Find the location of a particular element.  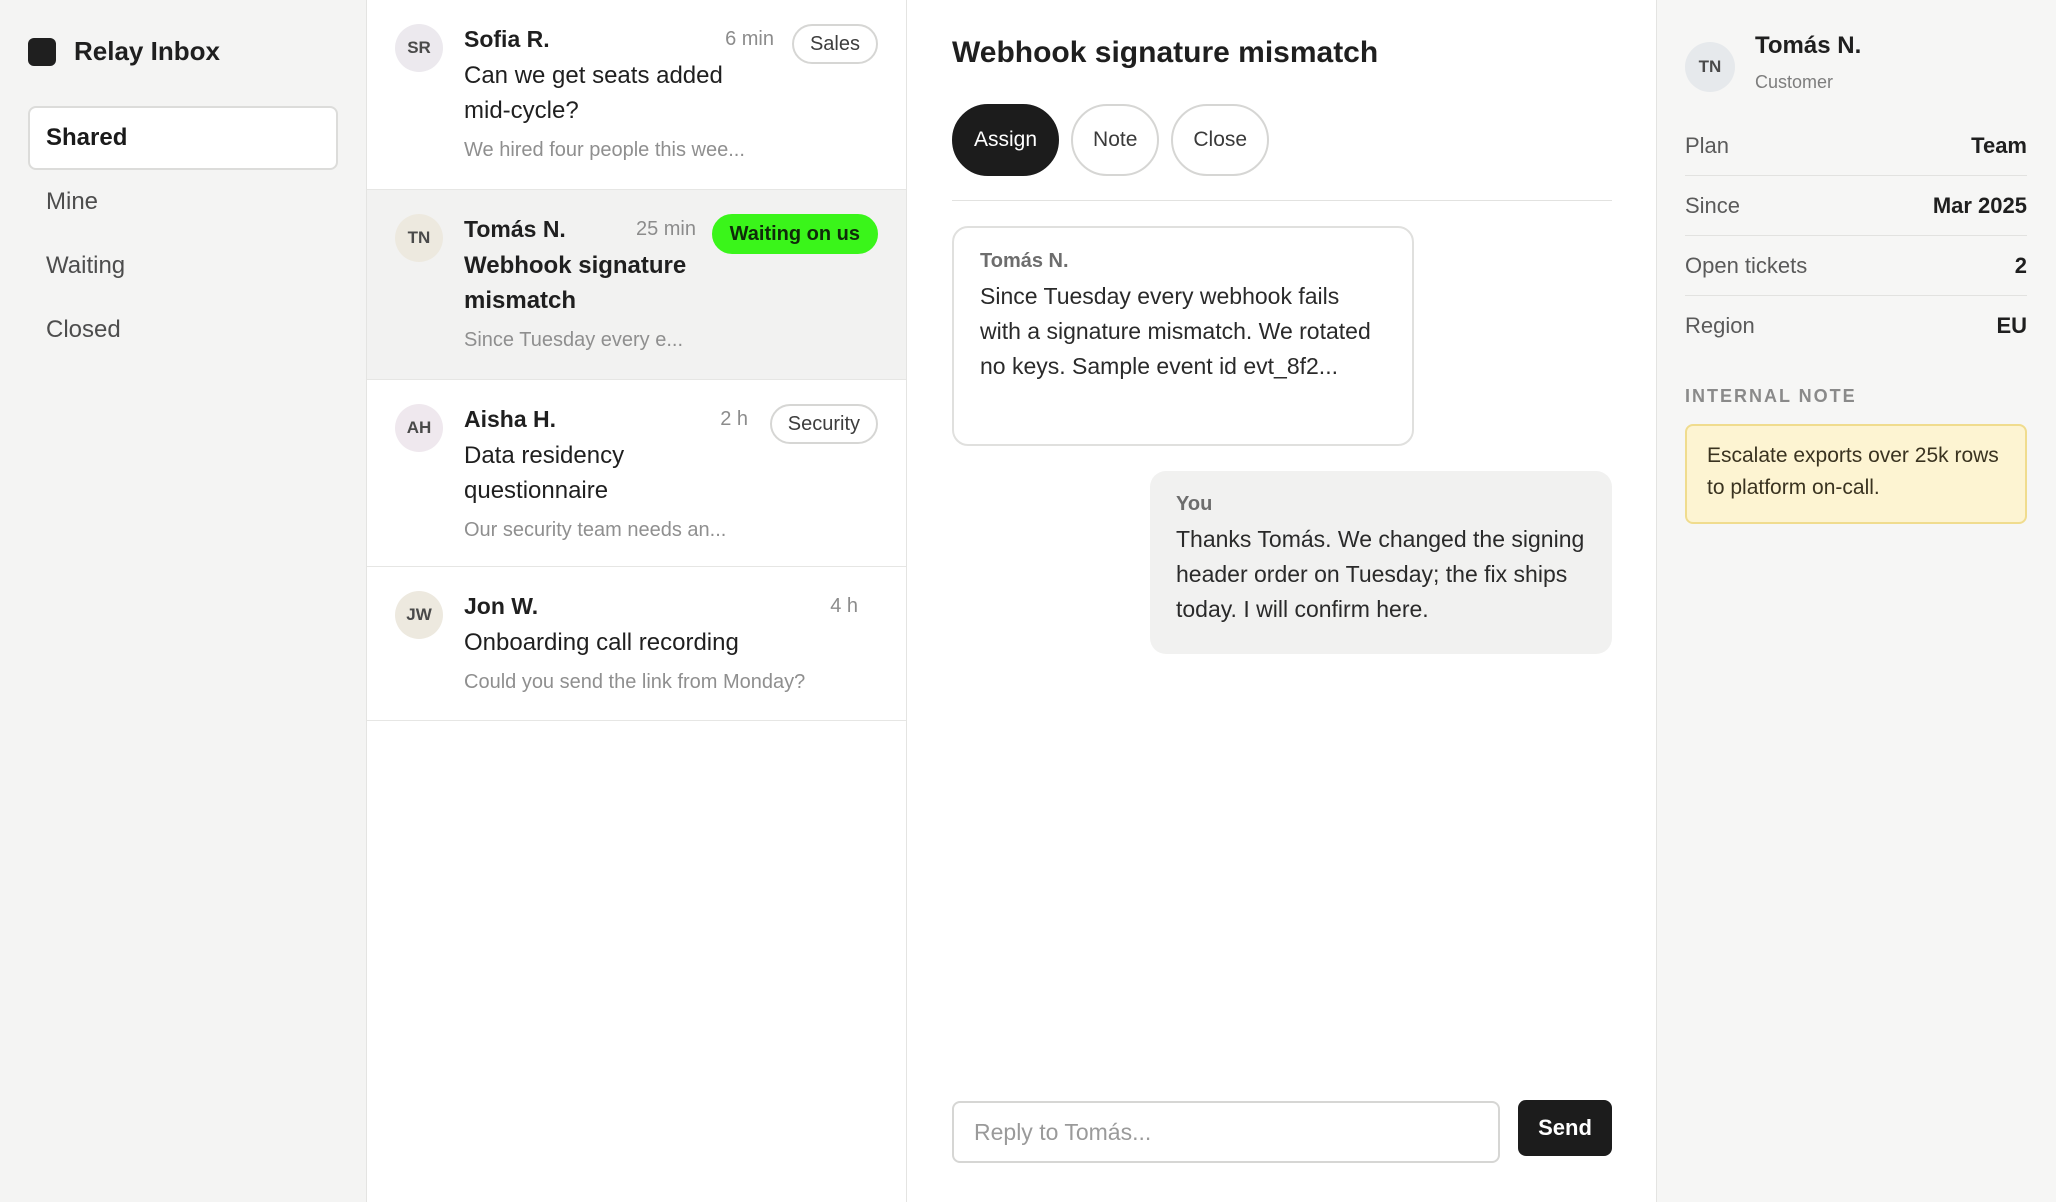

timestamp: 2 h is located at coordinates (734, 419).